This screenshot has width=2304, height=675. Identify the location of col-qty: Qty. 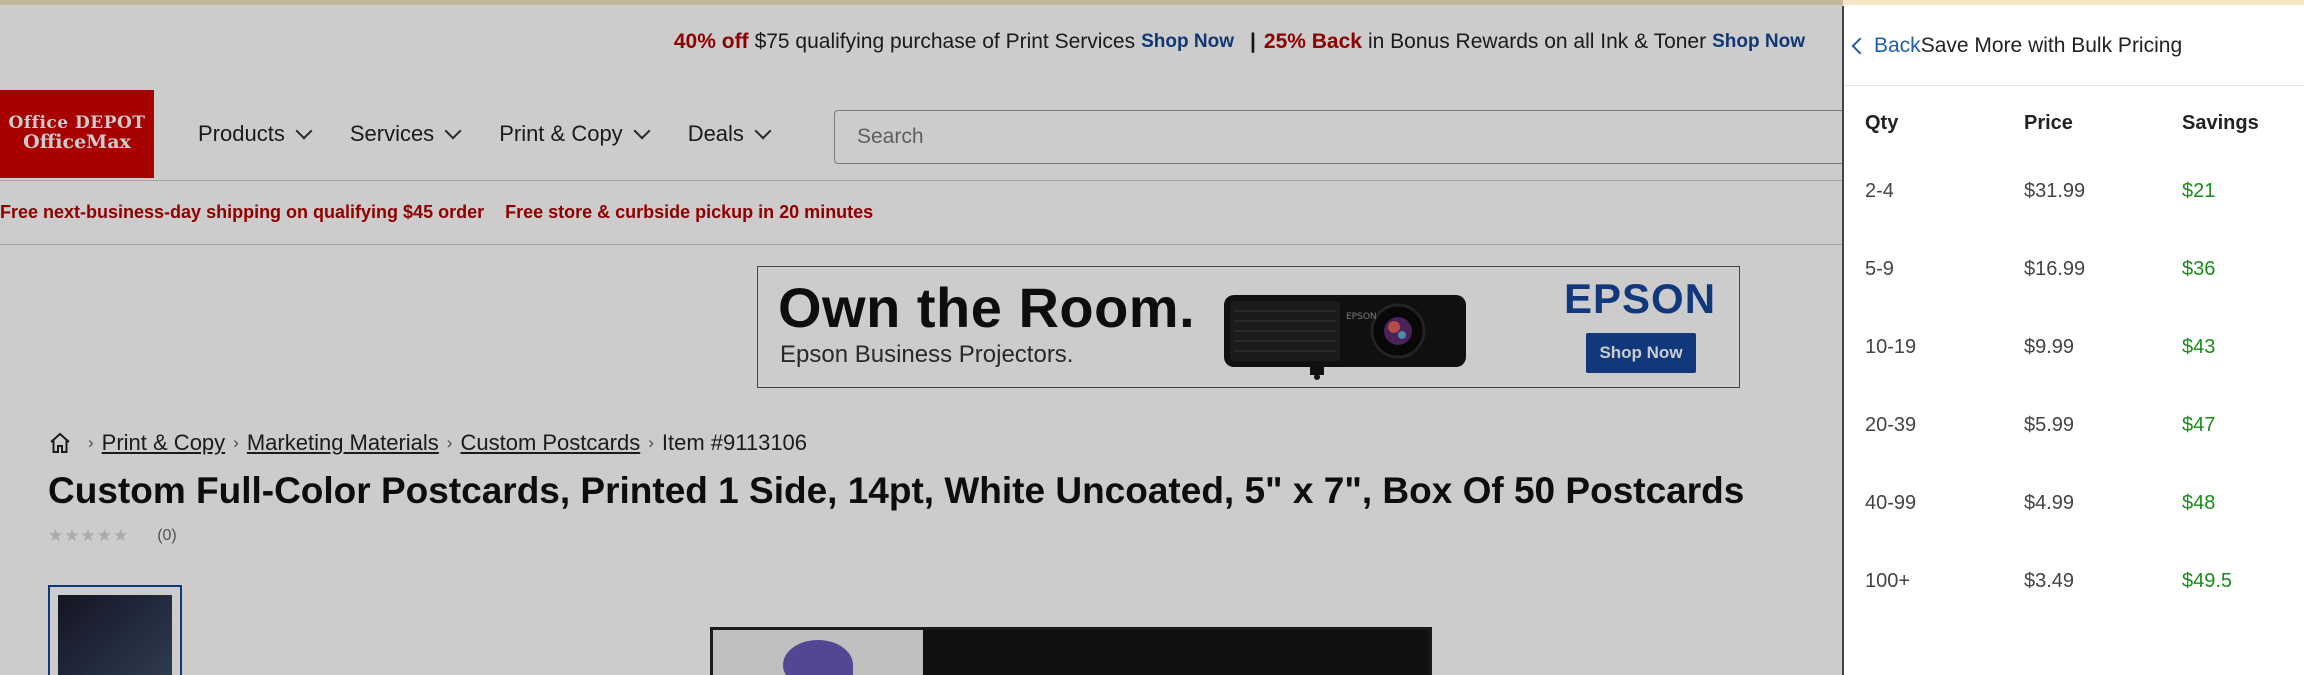
(1882, 122).